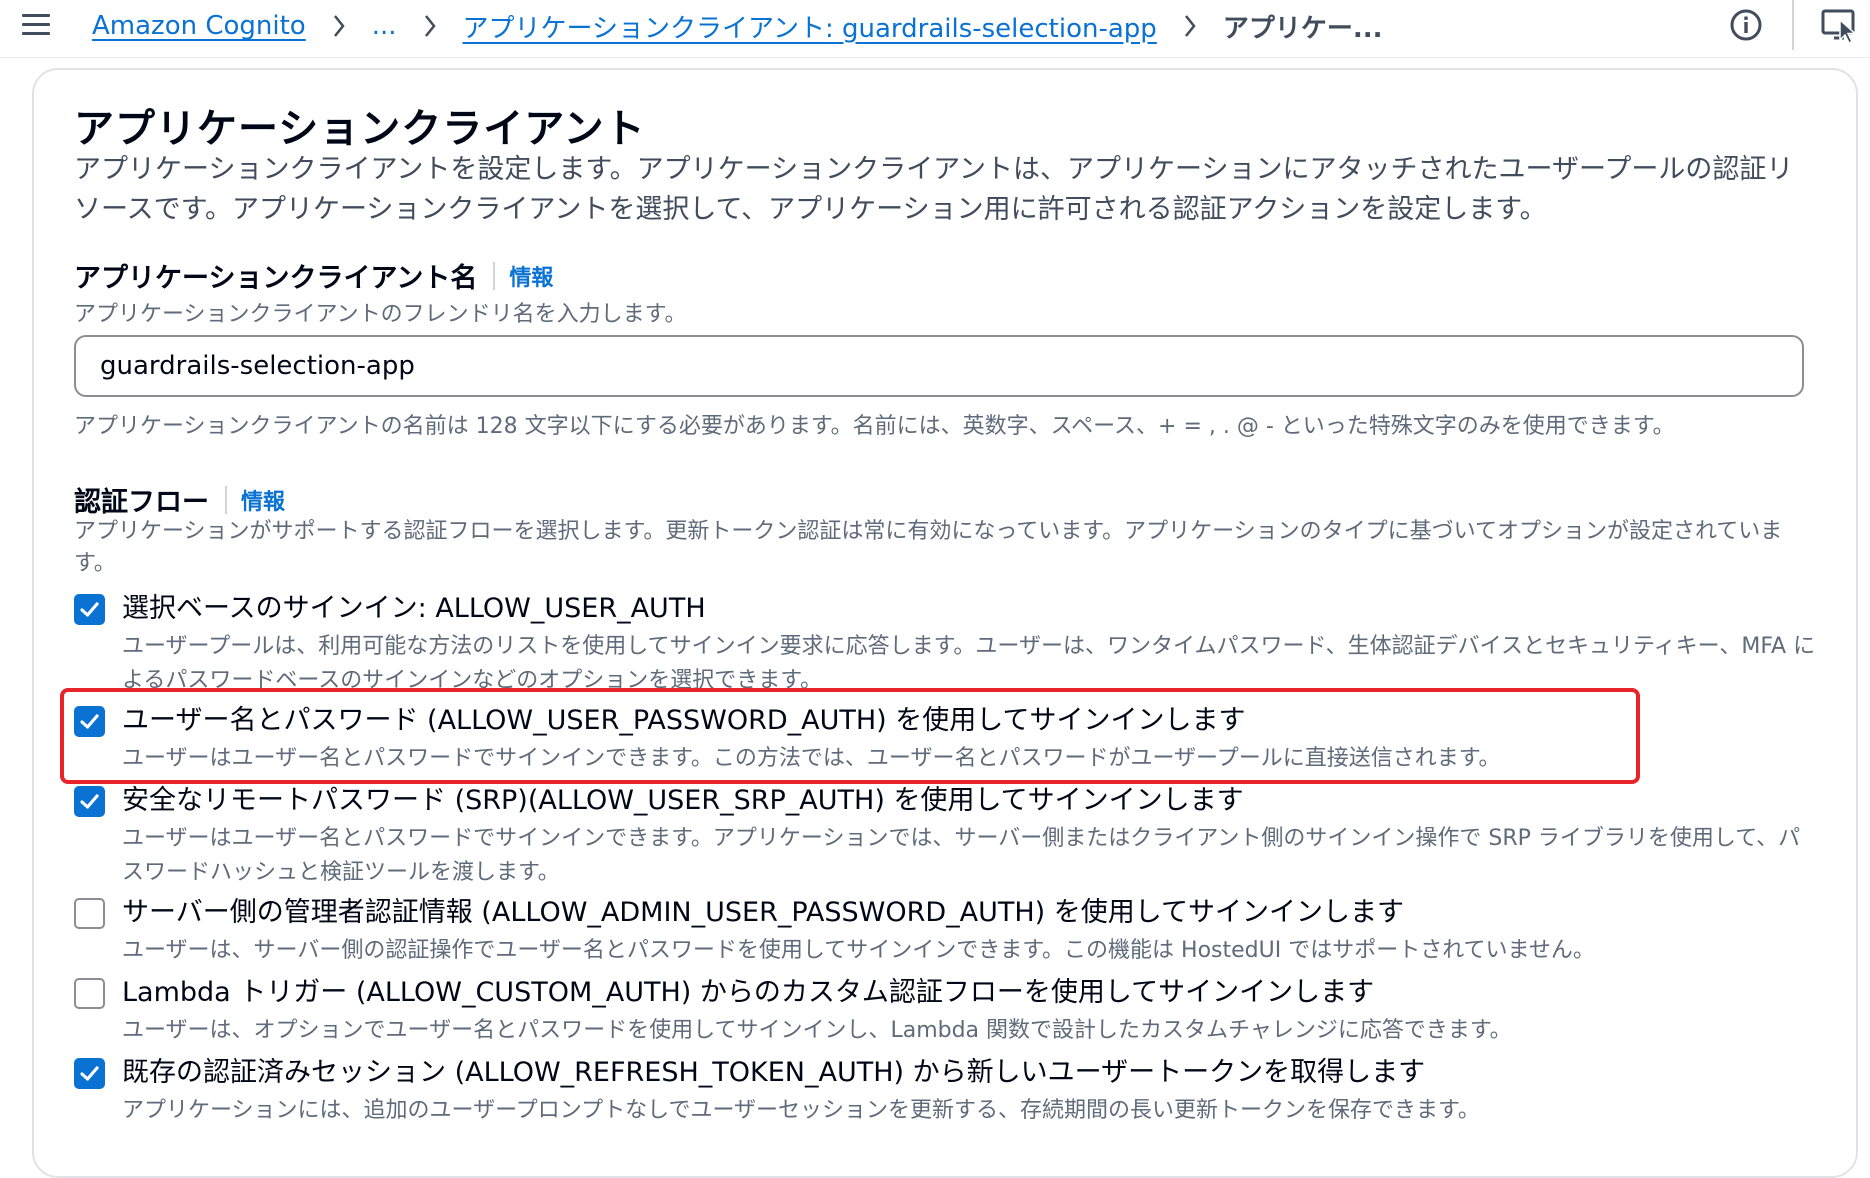 This screenshot has height=1178, width=1870. Describe the element at coordinates (414, 609) in the screenshot. I see `auth-flow-option-label: 選択ベースのサインイン: ALLOW_USER_AUTH` at that location.